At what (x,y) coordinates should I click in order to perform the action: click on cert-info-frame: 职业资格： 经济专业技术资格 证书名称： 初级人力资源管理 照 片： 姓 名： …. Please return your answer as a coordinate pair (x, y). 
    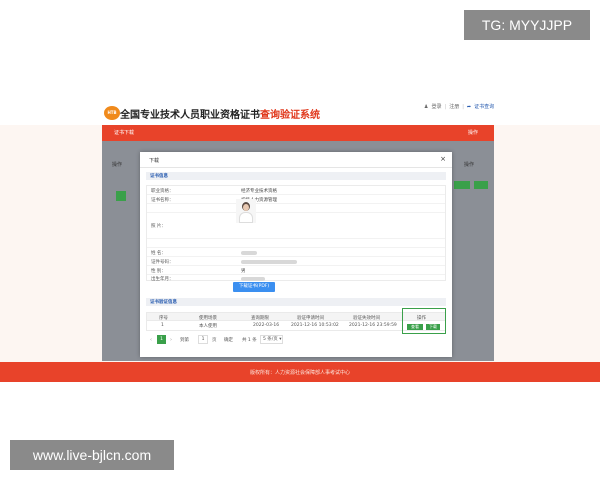
    Looking at the image, I should click on (296, 234).